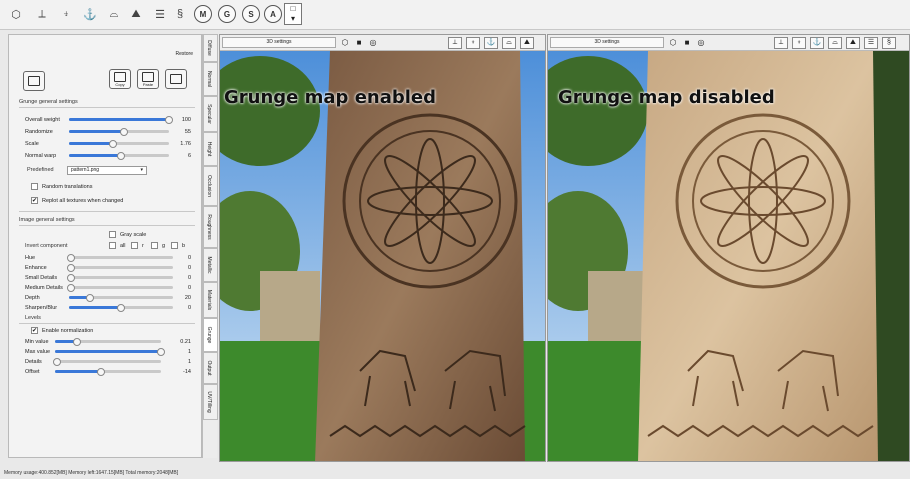 This screenshot has height=479, width=910. What do you see at coordinates (90, 14) in the screenshot?
I see `anchor-down-icon: ⚓` at bounding box center [90, 14].